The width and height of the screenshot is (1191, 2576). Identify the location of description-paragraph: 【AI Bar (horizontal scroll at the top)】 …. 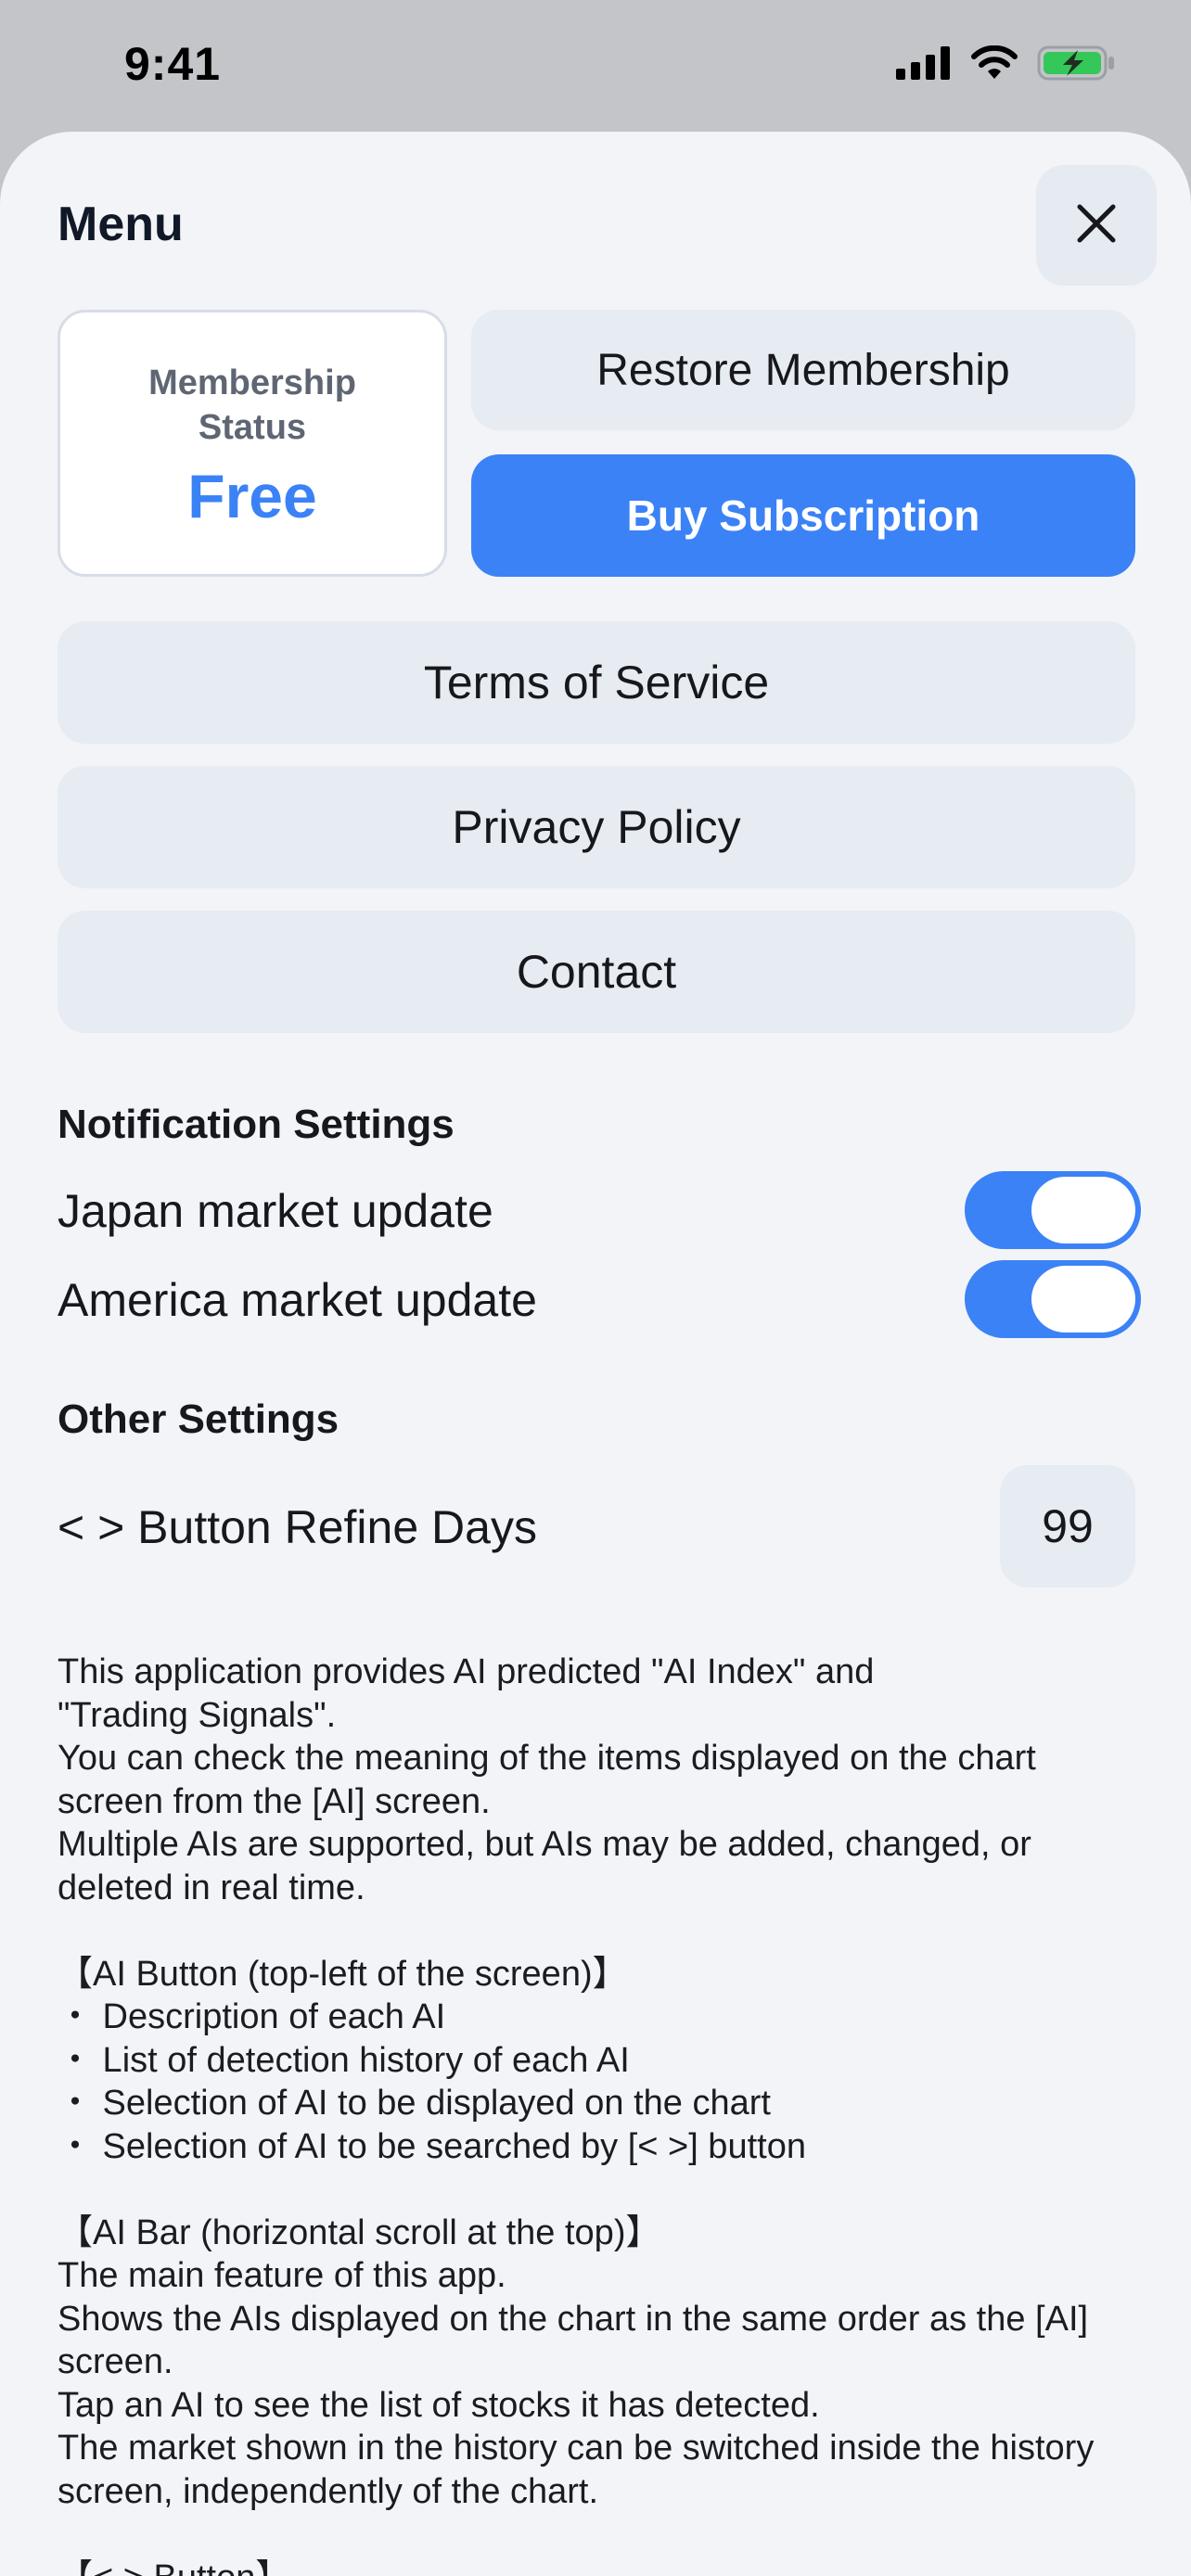
(576, 2362).